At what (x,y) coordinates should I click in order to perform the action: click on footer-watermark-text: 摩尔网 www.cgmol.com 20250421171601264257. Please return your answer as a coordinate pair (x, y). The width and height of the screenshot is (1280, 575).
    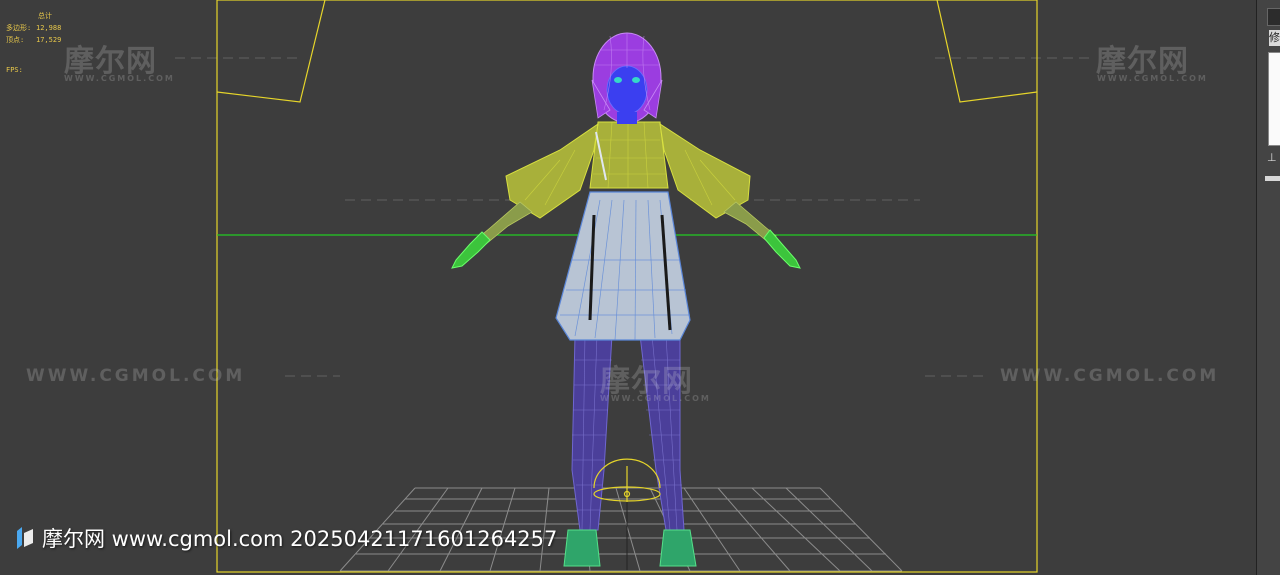
    Looking at the image, I should click on (300, 539).